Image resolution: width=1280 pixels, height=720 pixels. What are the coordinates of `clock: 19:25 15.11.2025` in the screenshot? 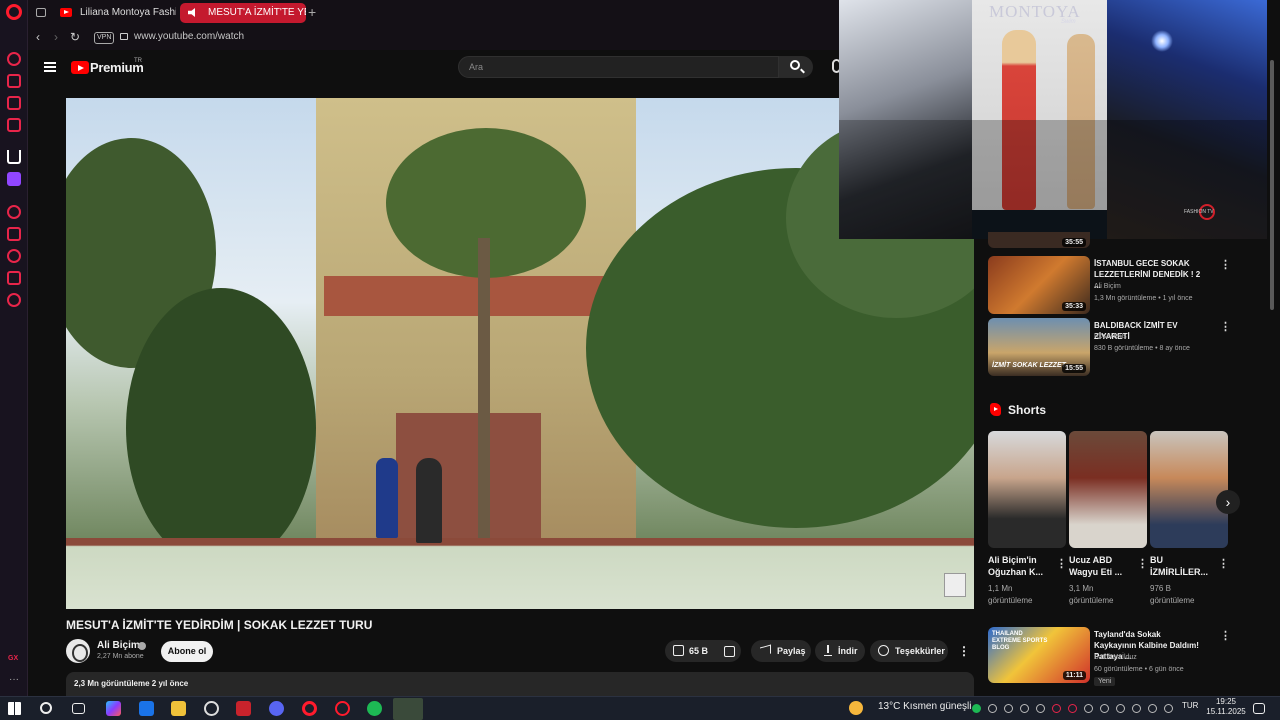 It's located at (1226, 706).